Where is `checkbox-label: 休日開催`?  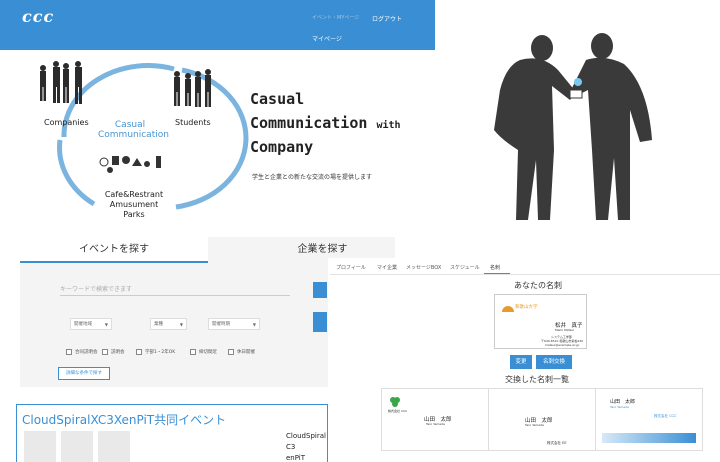 checkbox-label: 休日開催 is located at coordinates (246, 352).